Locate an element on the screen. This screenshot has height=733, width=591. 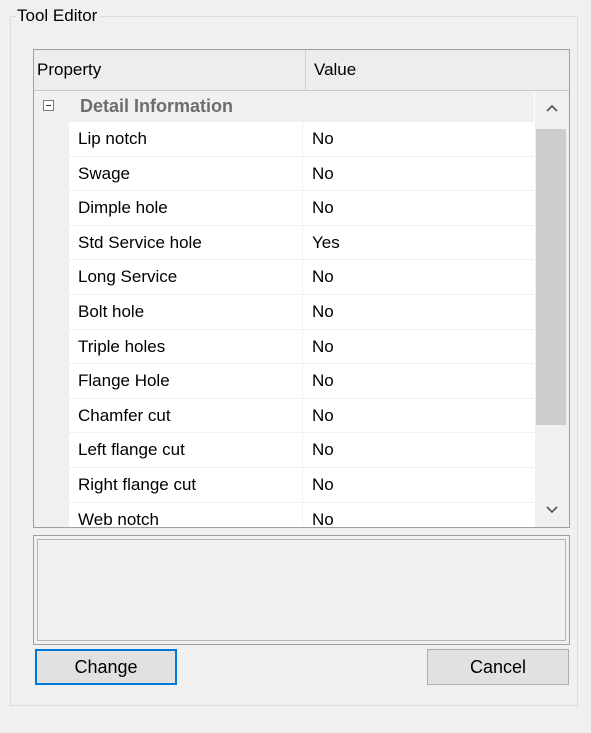
property-name: Dimple hole is located at coordinates (186, 208).